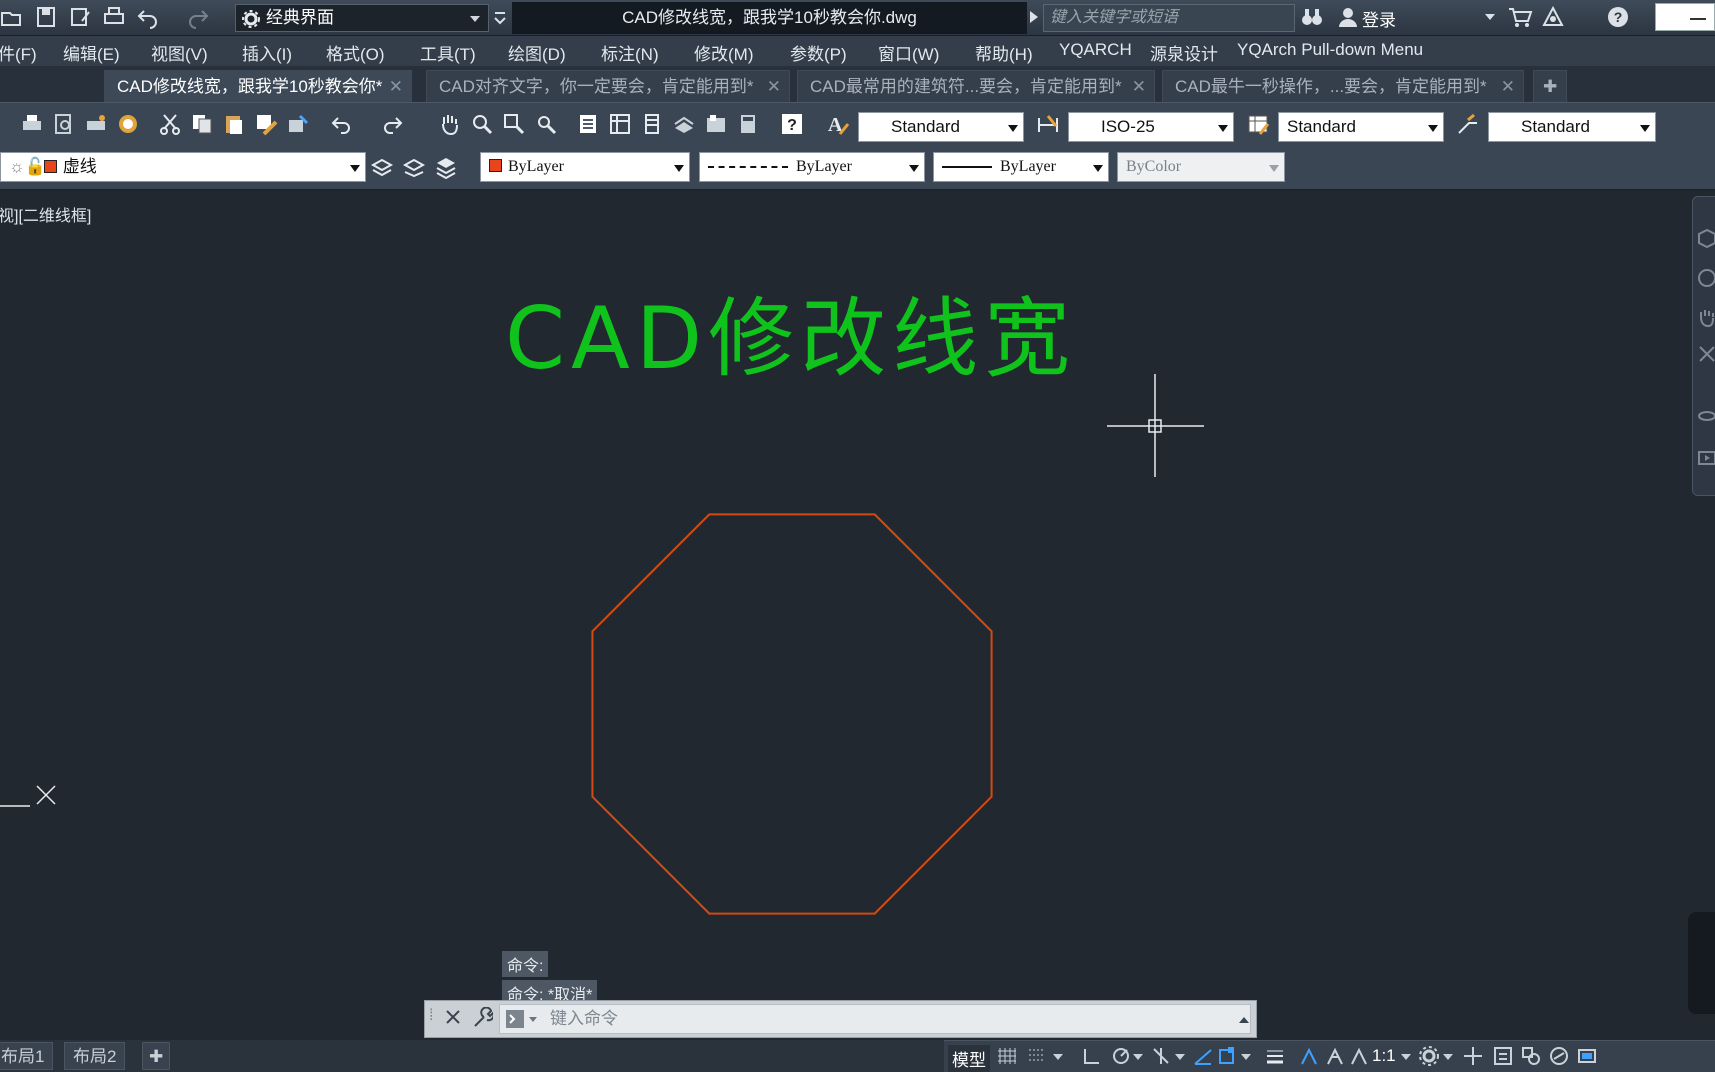  I want to click on menu-modify: 修改(M), so click(723, 52).